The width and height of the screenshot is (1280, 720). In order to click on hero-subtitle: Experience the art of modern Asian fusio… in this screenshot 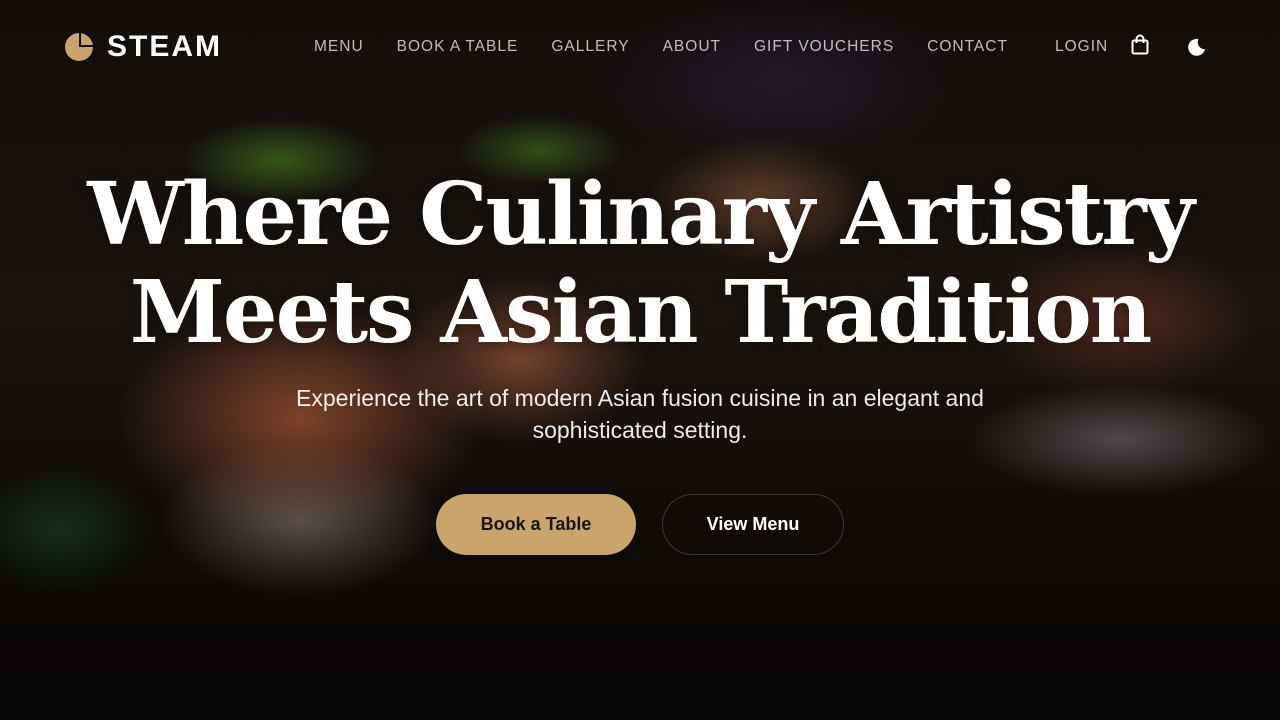, I will do `click(640, 414)`.